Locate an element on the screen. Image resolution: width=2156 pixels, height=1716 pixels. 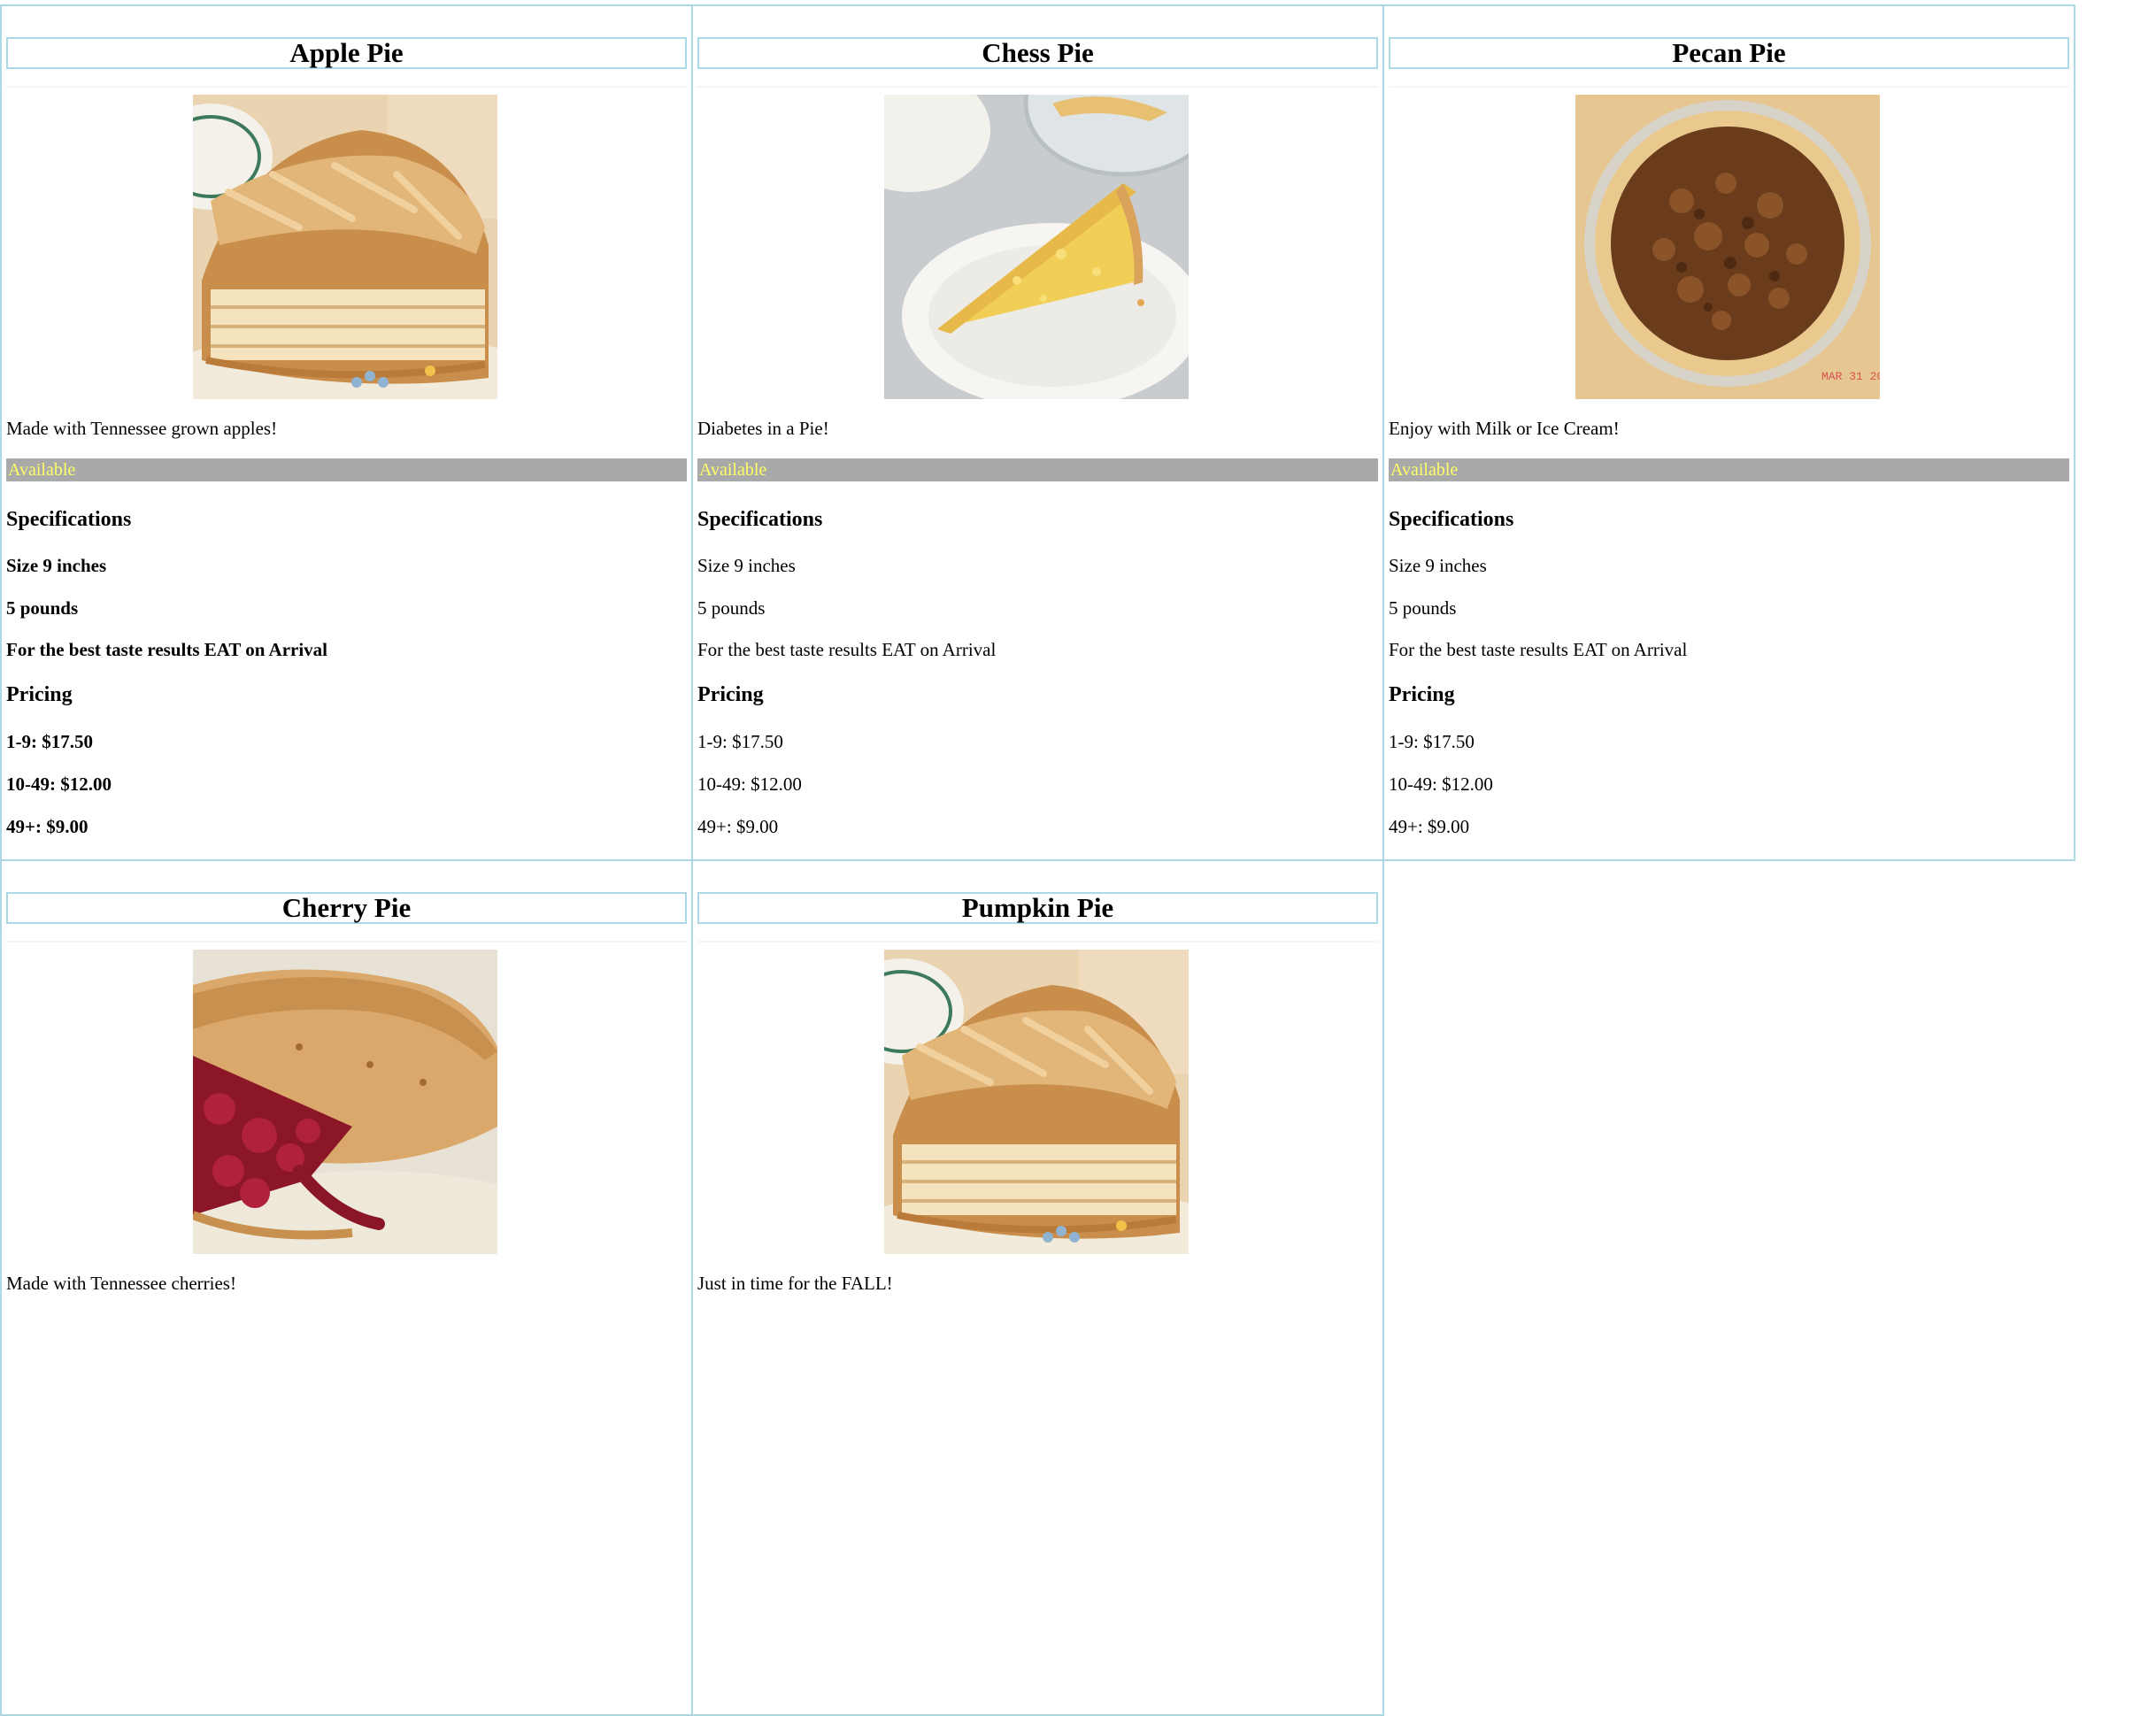
pumpkin-pie-photo-art is located at coordinates (1036, 1102).